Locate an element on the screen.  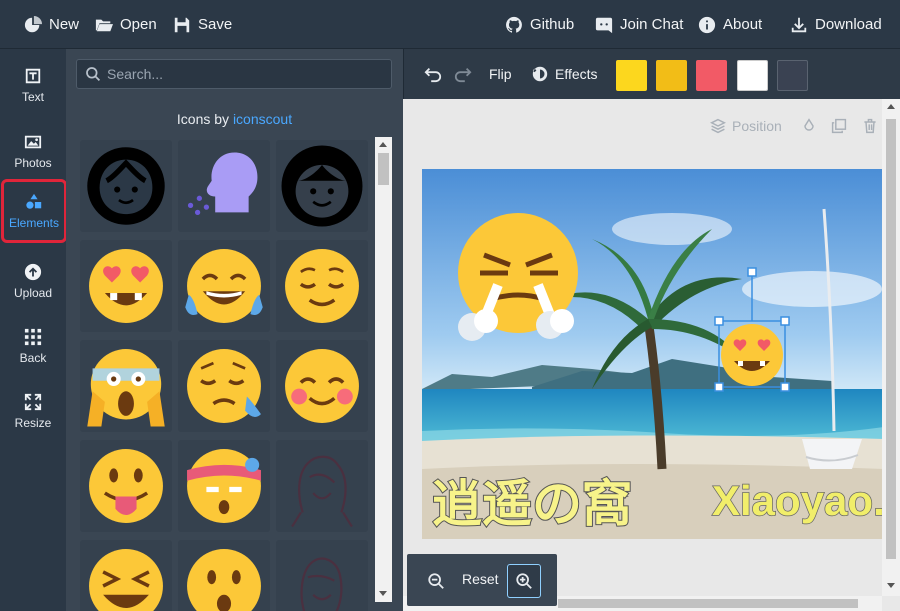
tears-of-joy-emoji-icon is located at coordinates (224, 286).